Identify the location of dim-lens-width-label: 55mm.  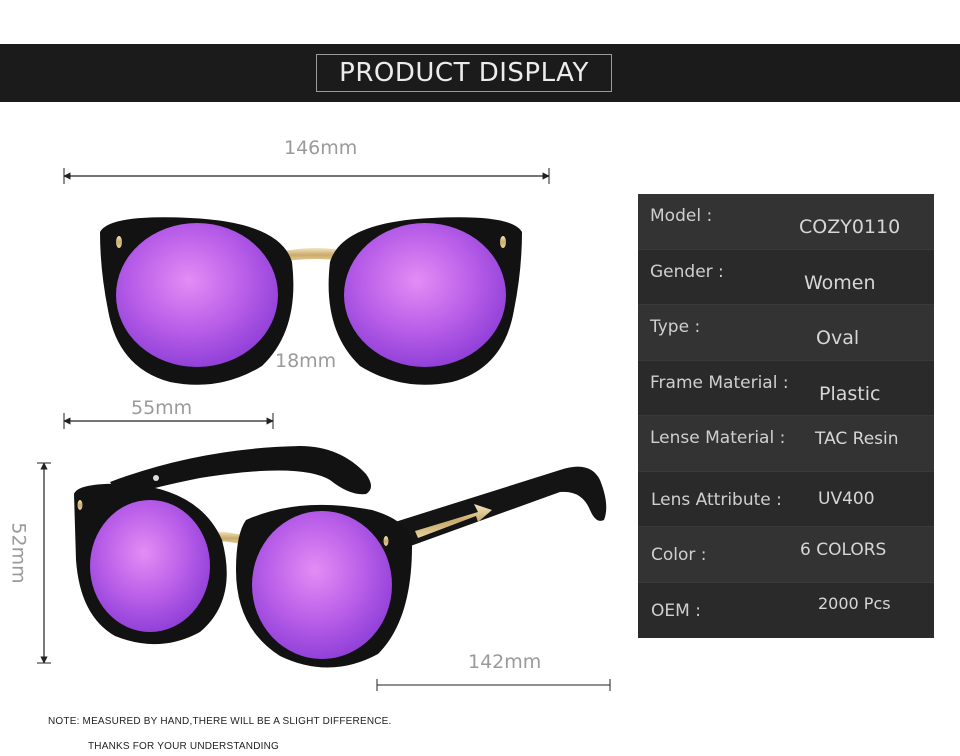
(162, 408).